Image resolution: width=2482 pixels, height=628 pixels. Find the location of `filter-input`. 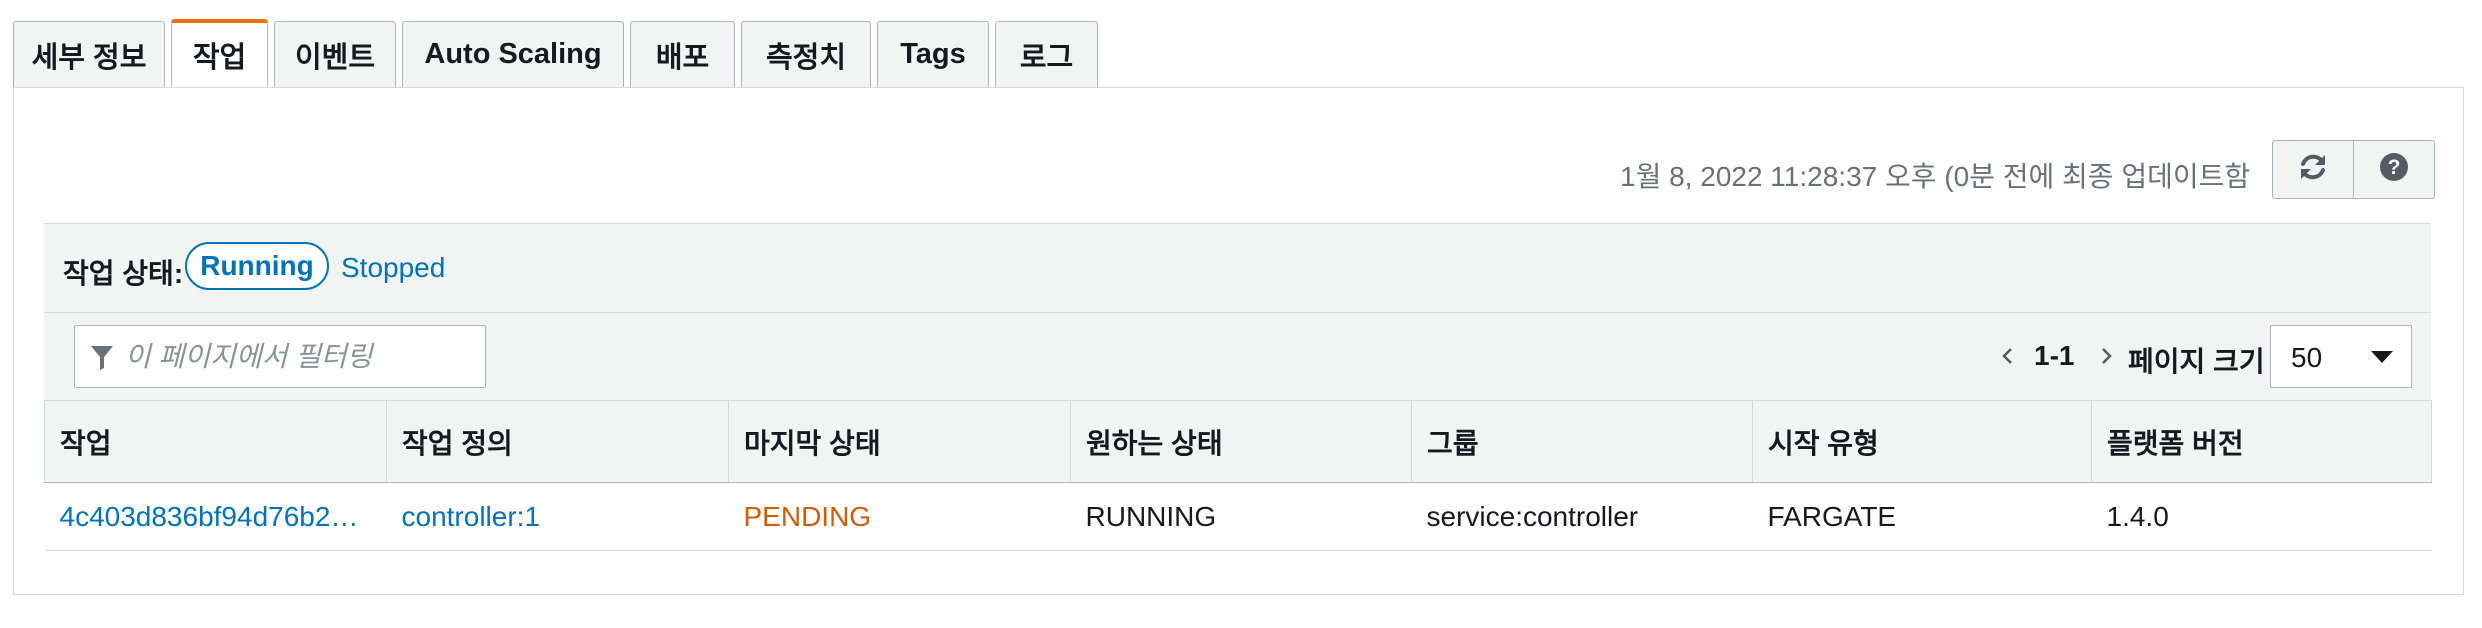

filter-input is located at coordinates (295, 357).